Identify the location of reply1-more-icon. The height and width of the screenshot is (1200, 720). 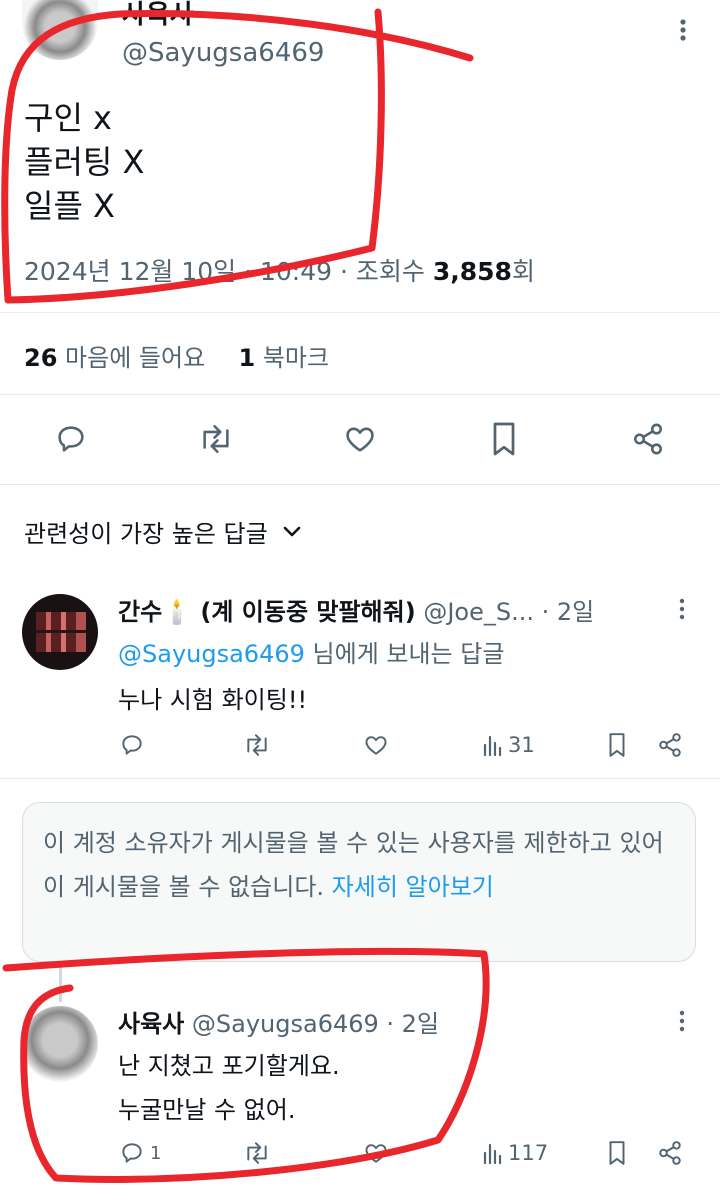
(682, 609).